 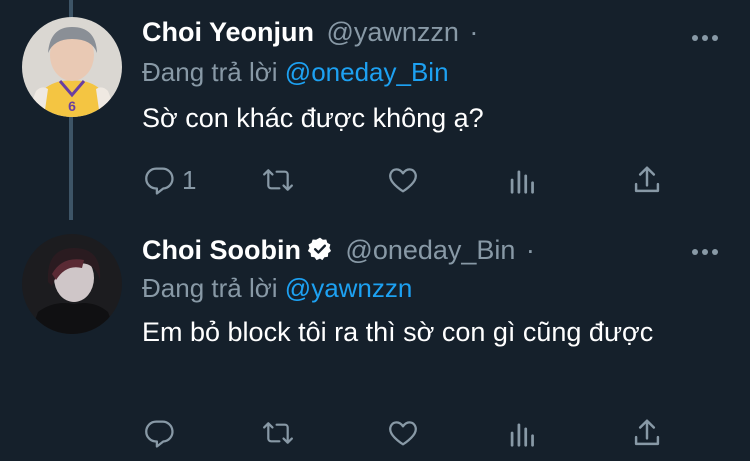 I want to click on replying-to: Đang trả lời @oneday_Bin, so click(x=295, y=72).